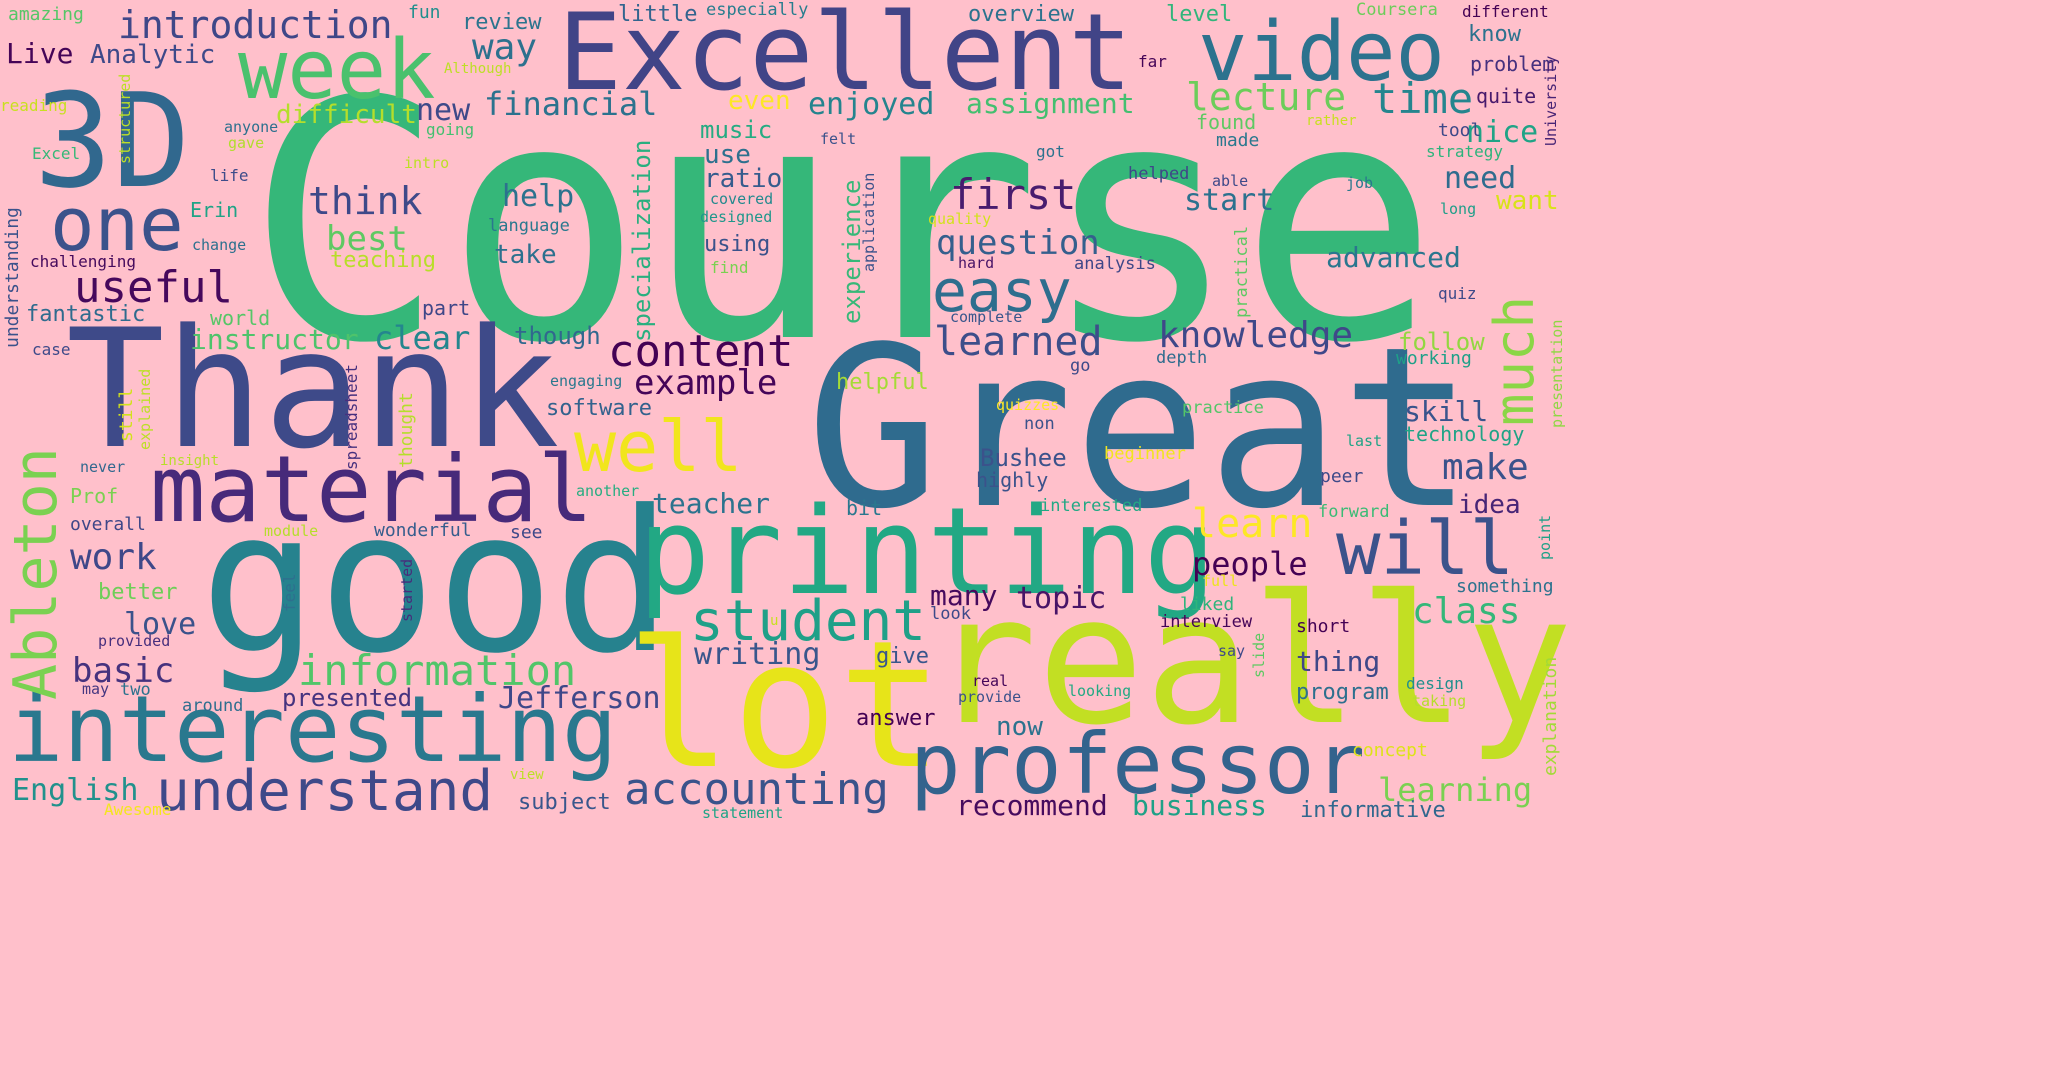 The image size is (2048, 1080). I want to click on word-understanding: understanding, so click(12, 277).